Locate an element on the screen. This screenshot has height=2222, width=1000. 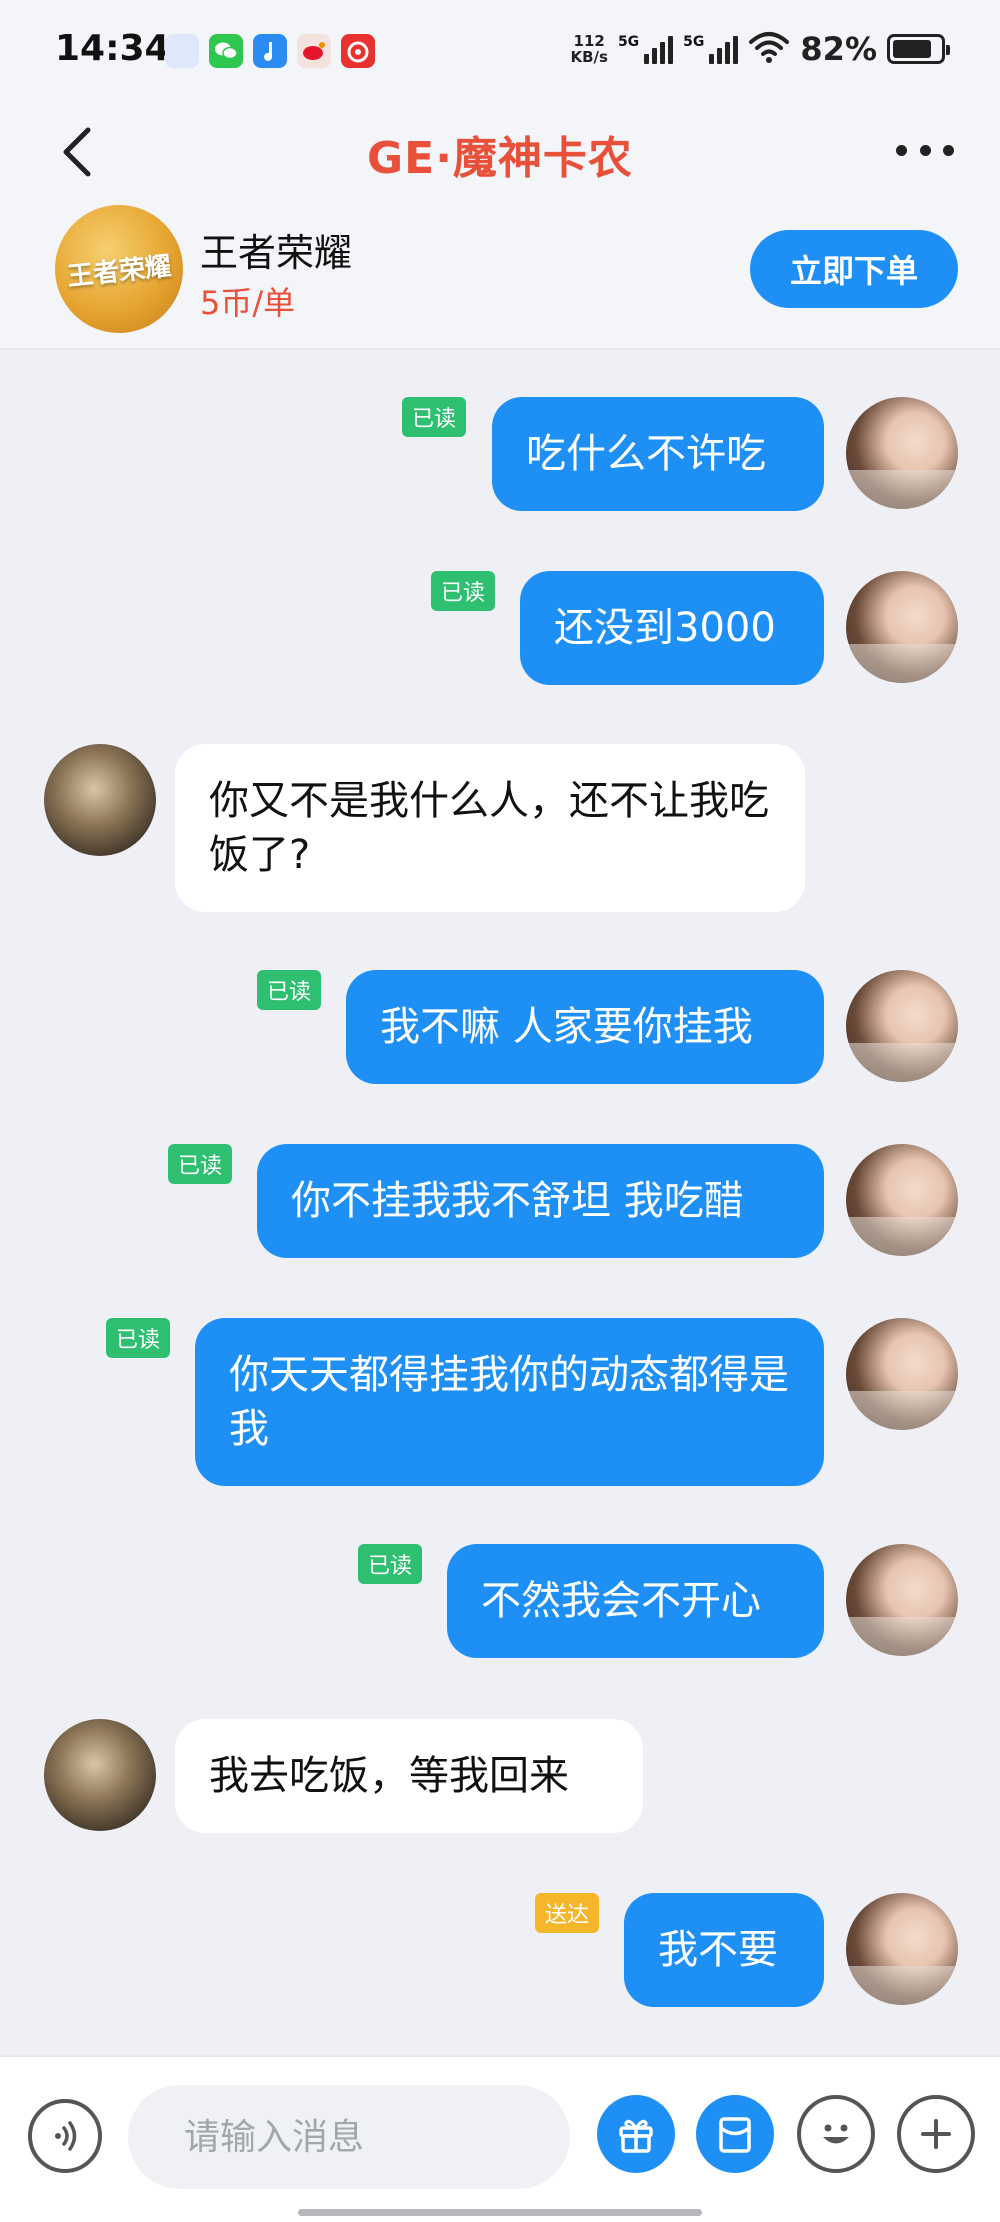
message-bubble-sent: 不然我会不开心 is located at coordinates (635, 1601).